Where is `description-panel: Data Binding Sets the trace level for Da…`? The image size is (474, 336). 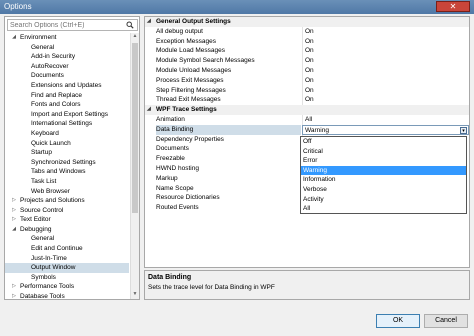
description-panel: Data Binding Sets the trace level for Da… is located at coordinates (307, 285).